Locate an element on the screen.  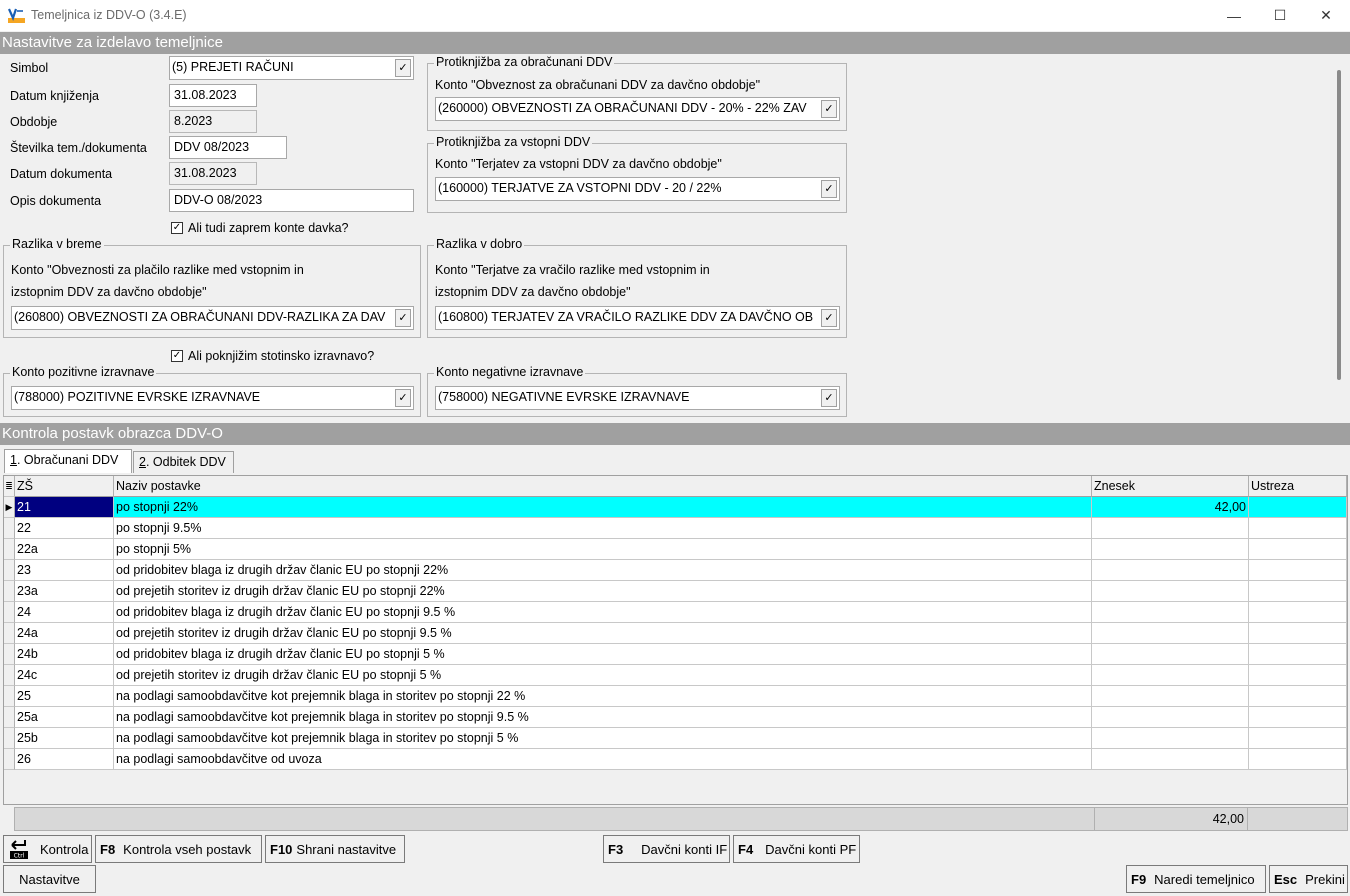
table-row: 26 na podlagi samoobdavčitve od uvoza is located at coordinates (675, 759).